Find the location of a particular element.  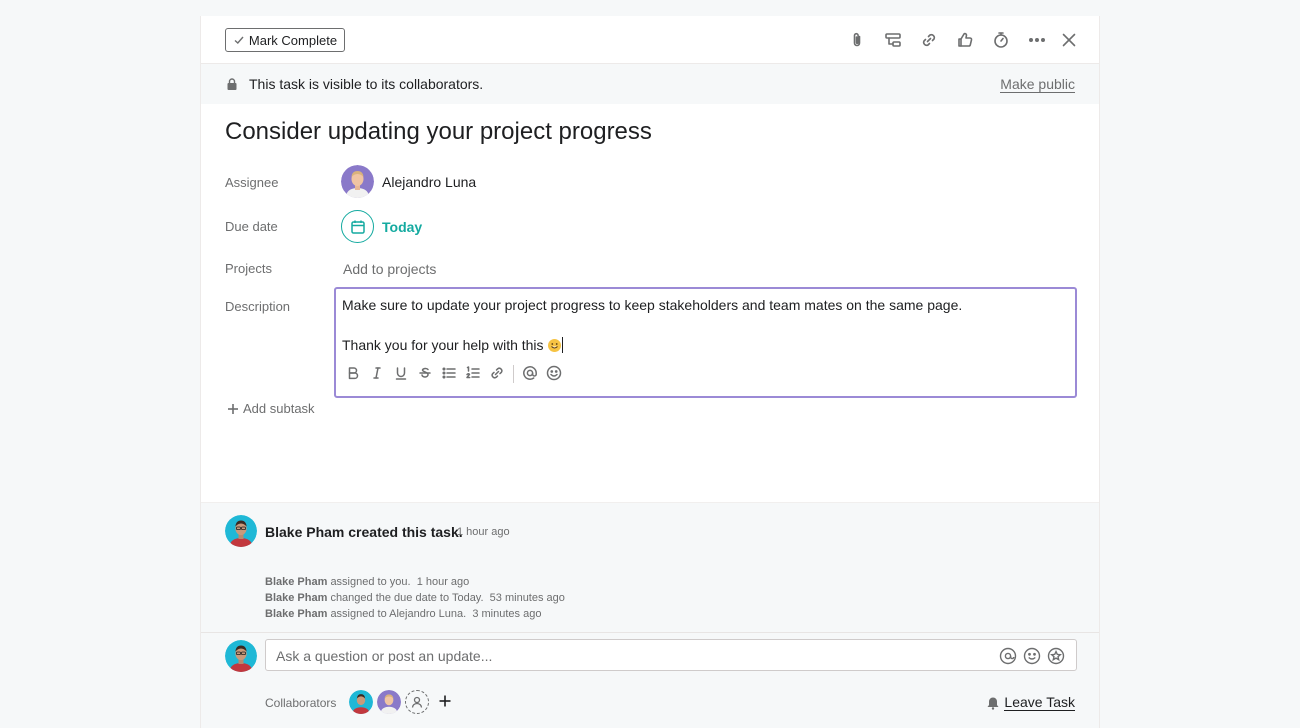

description-label: Description is located at coordinates (258, 306).